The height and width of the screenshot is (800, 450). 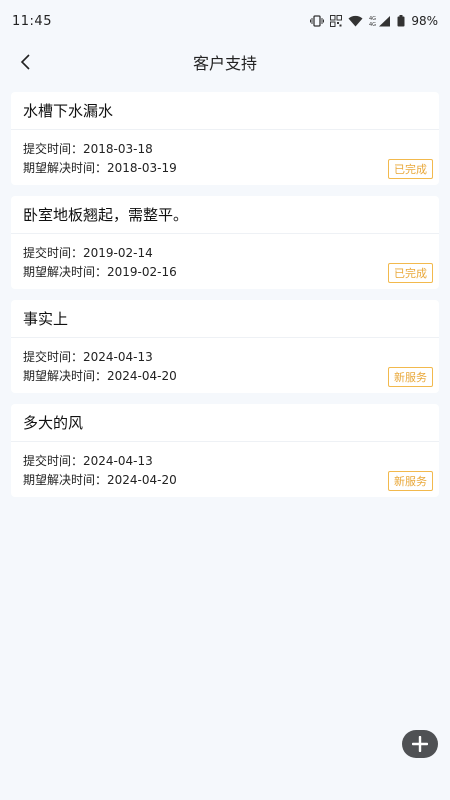 I want to click on nav-bar: 客户支持, so click(x=225, y=62).